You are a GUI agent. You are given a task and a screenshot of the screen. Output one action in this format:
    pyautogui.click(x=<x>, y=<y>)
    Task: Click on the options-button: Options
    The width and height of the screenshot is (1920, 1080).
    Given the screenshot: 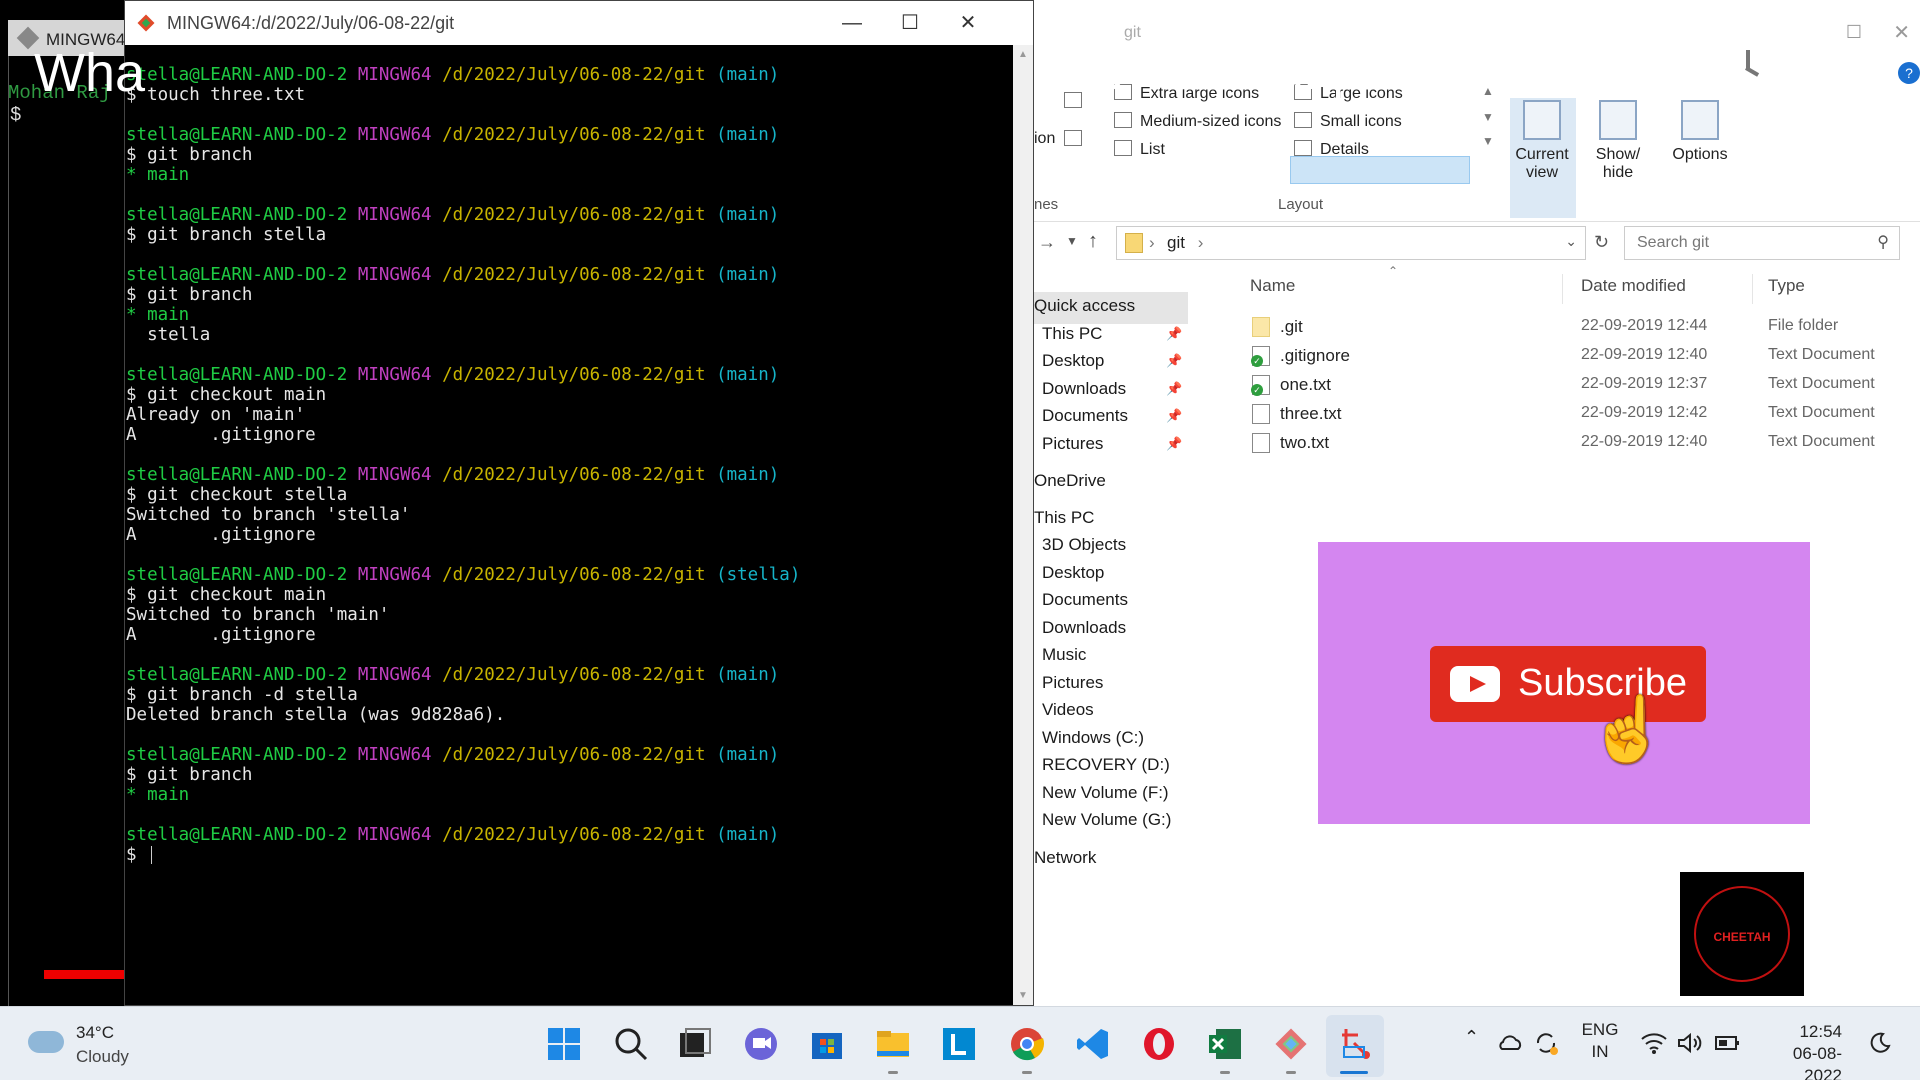 What is the action you would take?
    pyautogui.click(x=1700, y=132)
    